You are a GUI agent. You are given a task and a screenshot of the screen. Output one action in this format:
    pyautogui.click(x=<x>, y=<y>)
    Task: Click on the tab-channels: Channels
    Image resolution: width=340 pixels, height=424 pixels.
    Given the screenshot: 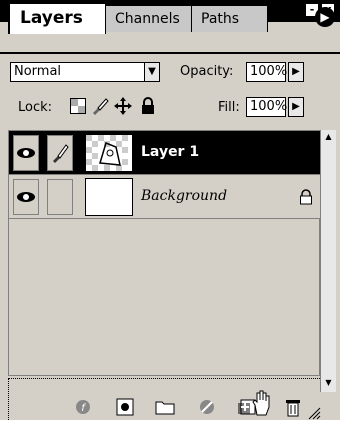 What is the action you would take?
    pyautogui.click(x=148, y=18)
    